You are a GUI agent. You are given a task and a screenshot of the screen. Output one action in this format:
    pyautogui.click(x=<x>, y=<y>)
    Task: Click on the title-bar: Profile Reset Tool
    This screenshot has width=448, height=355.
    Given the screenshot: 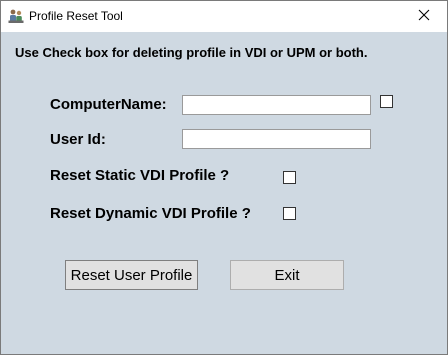 What is the action you would take?
    pyautogui.click(x=224, y=16)
    